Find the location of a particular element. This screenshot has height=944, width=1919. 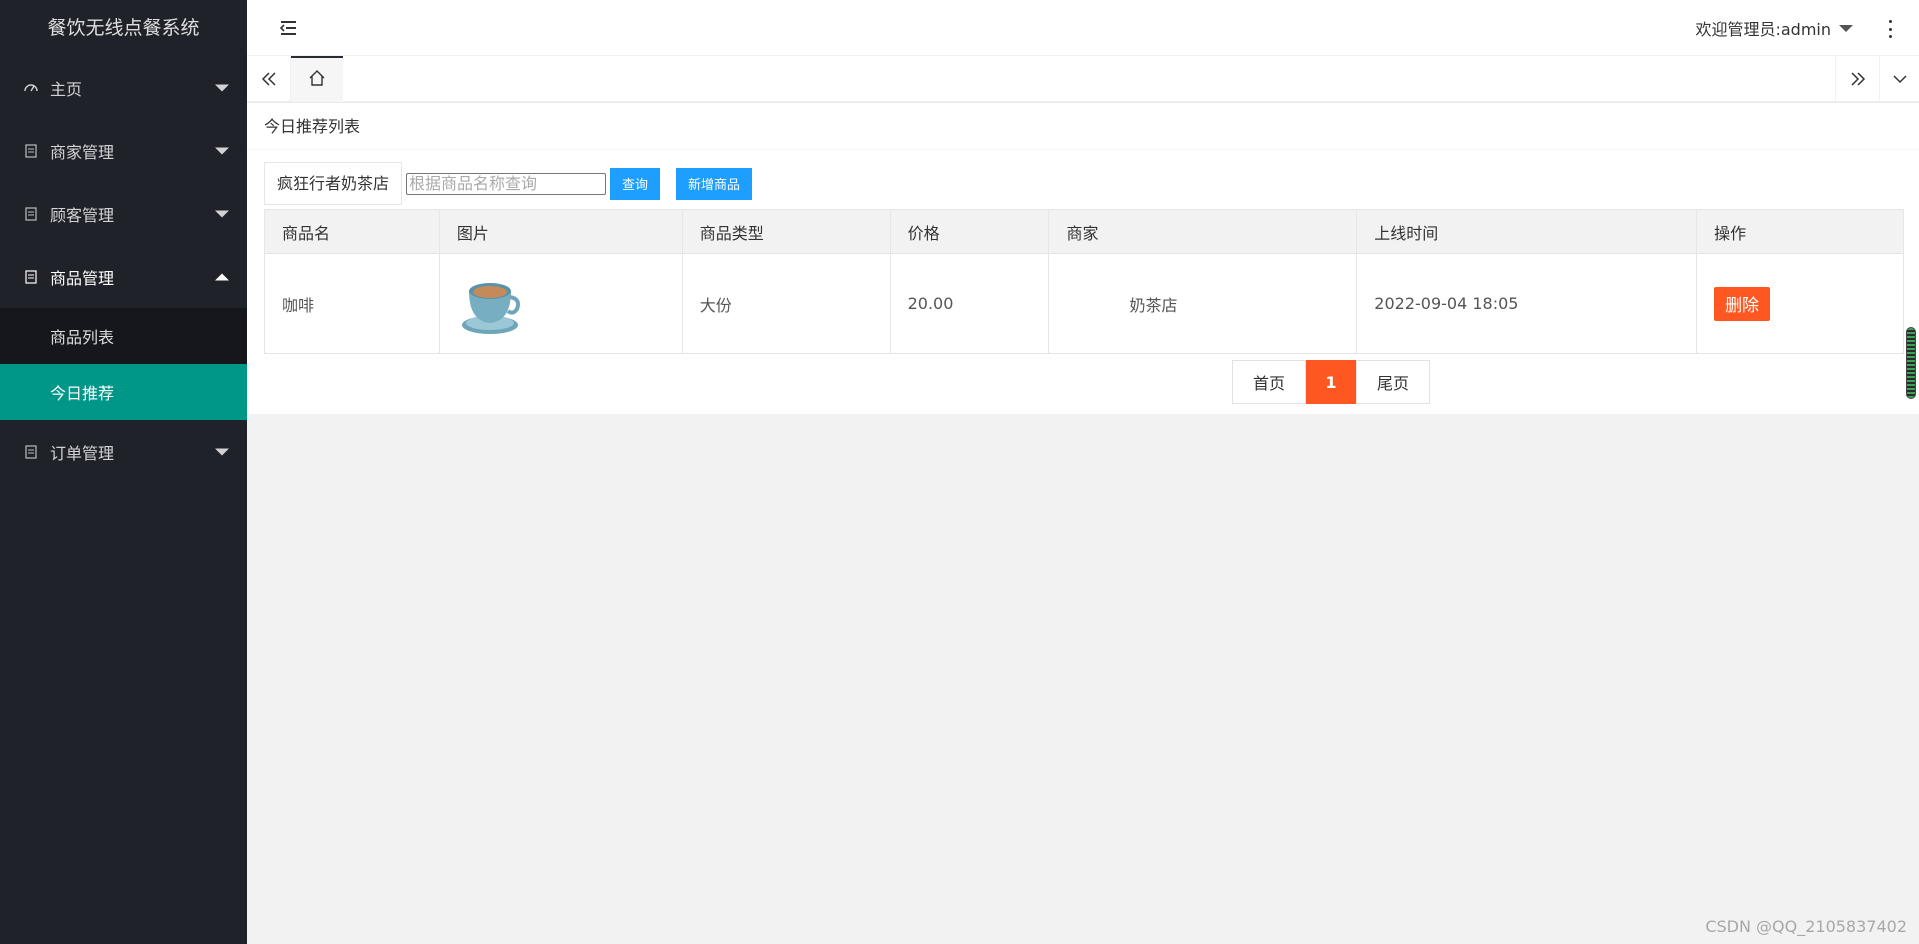

sidebar-item-label: 主页 is located at coordinates (66, 89).